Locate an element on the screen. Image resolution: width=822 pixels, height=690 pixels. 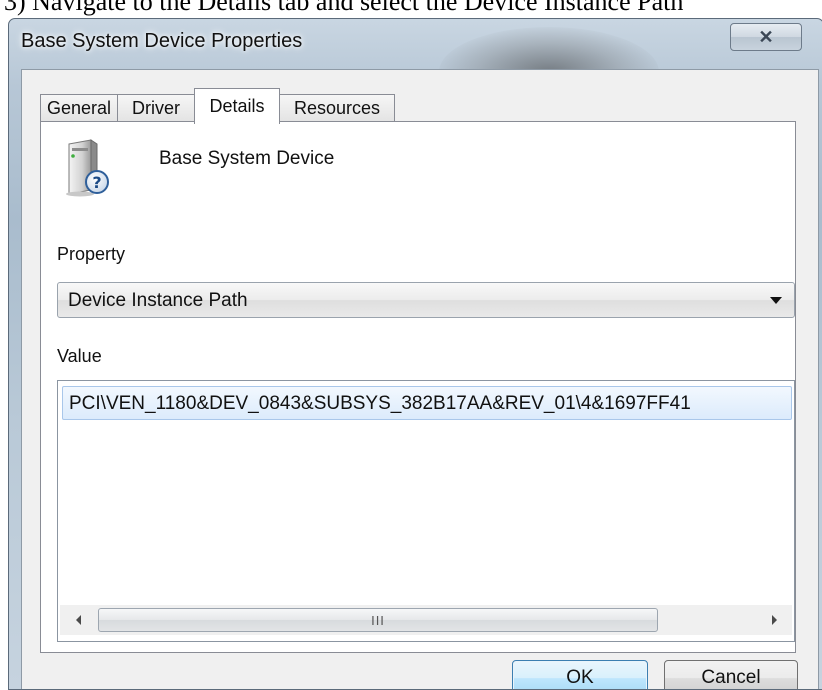
cancel-button: Cancel is located at coordinates (731, 674).